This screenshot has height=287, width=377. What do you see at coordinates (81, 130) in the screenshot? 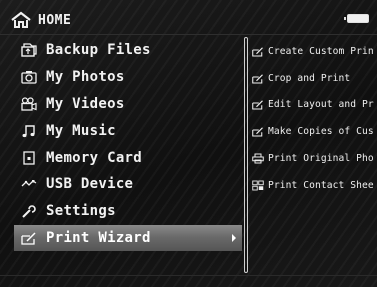
I see `menu-item-label: My Music` at bounding box center [81, 130].